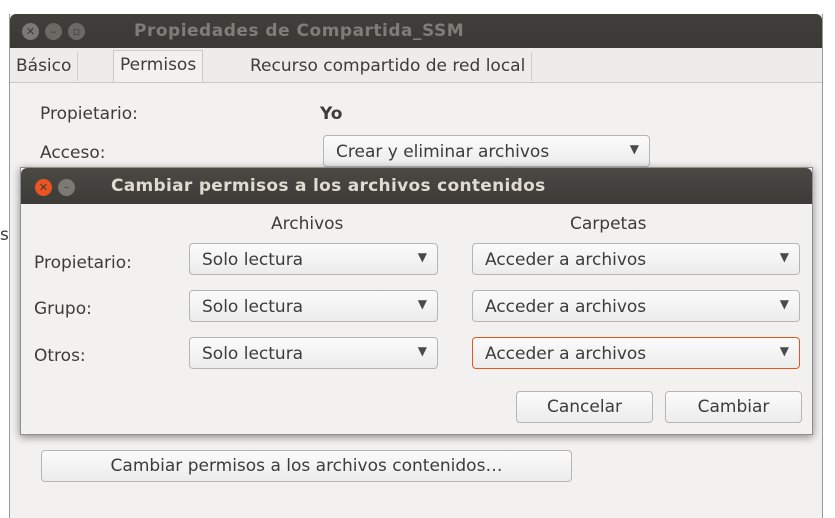 This screenshot has height=518, width=835. I want to click on dialog-close-button: ✕, so click(43, 187).